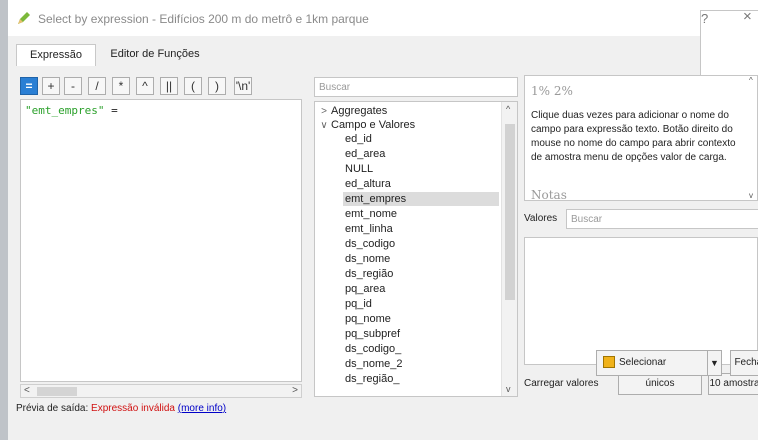  Describe the element at coordinates (368, 184) in the screenshot. I see `tree-field-item: ed_altura` at that location.